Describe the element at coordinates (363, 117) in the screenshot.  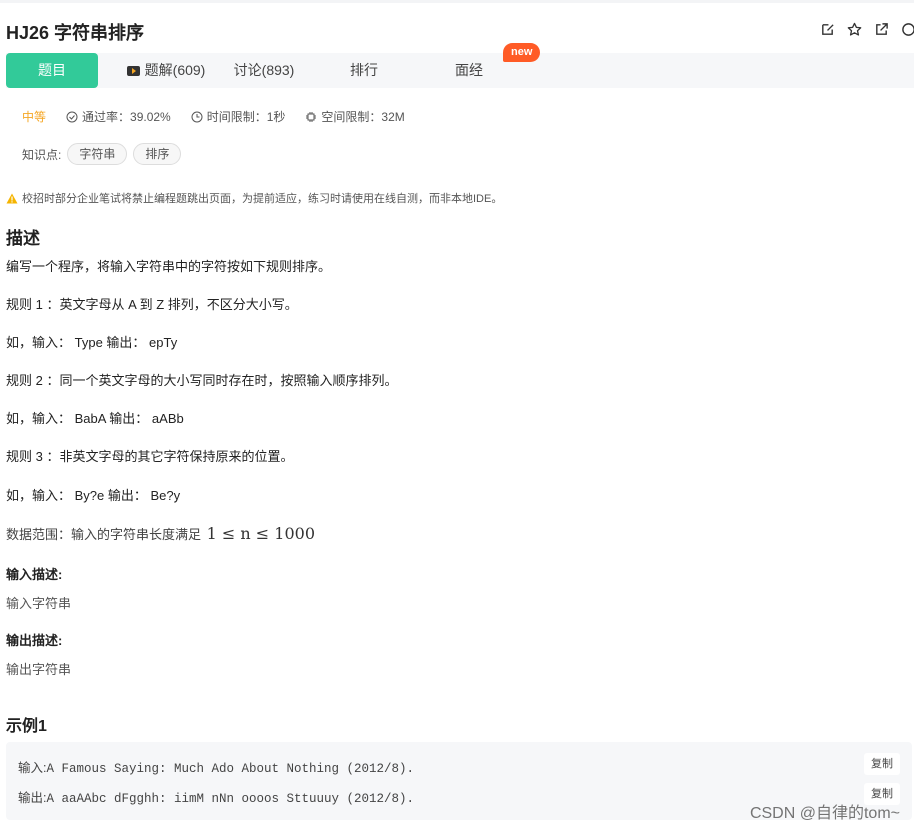
I see `space-limit-text: 空间限制：32M` at that location.